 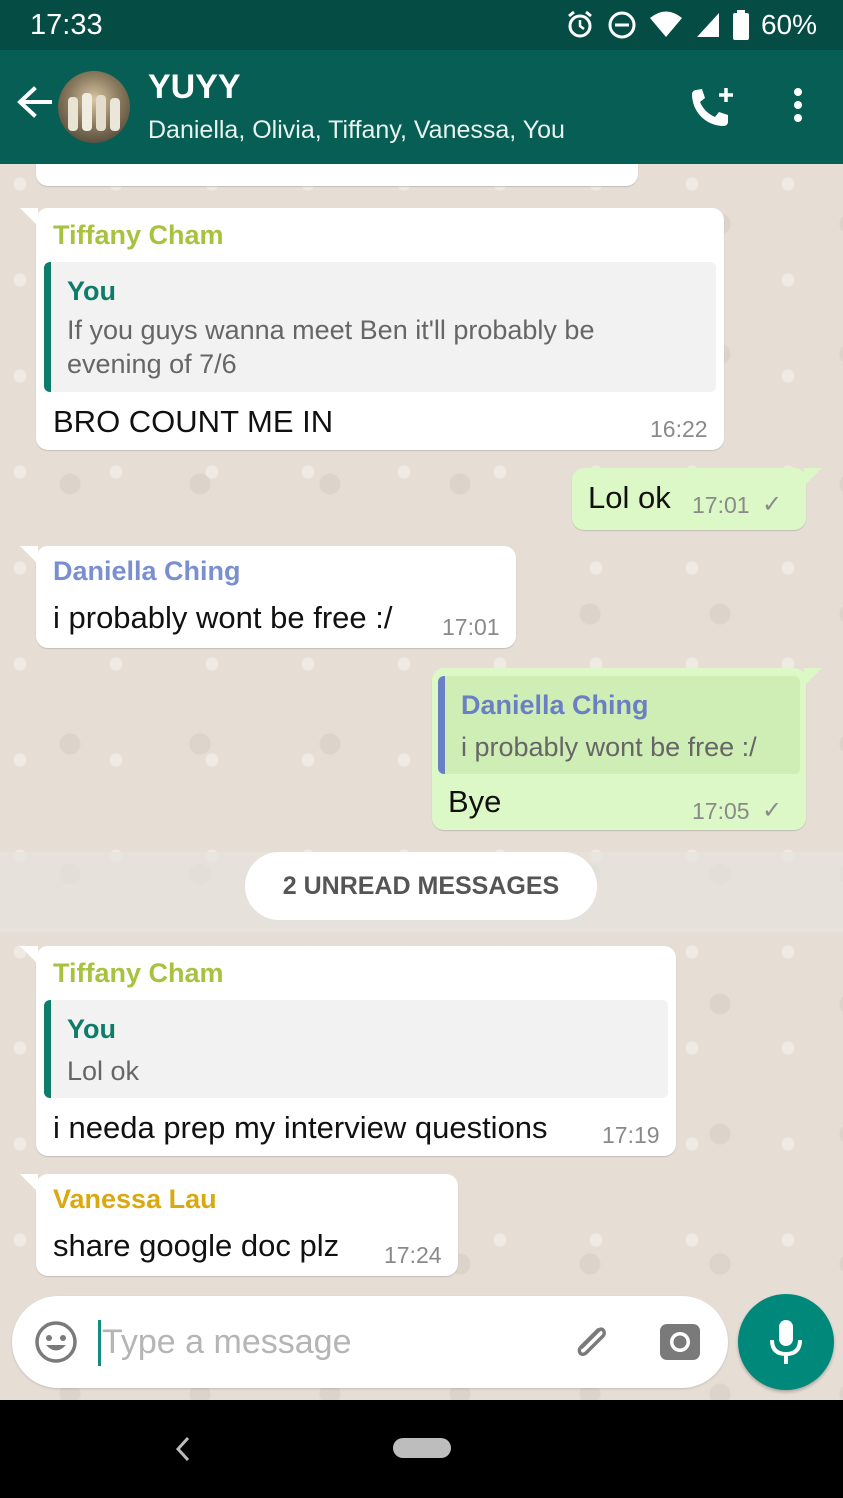 I want to click on message-bubble: Vanessa Lau share google doc plz 17:24, so click(x=239, y=1225).